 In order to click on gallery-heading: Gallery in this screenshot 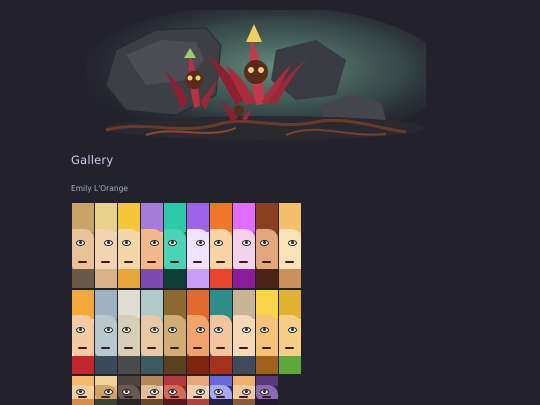, I will do `click(92, 160)`.